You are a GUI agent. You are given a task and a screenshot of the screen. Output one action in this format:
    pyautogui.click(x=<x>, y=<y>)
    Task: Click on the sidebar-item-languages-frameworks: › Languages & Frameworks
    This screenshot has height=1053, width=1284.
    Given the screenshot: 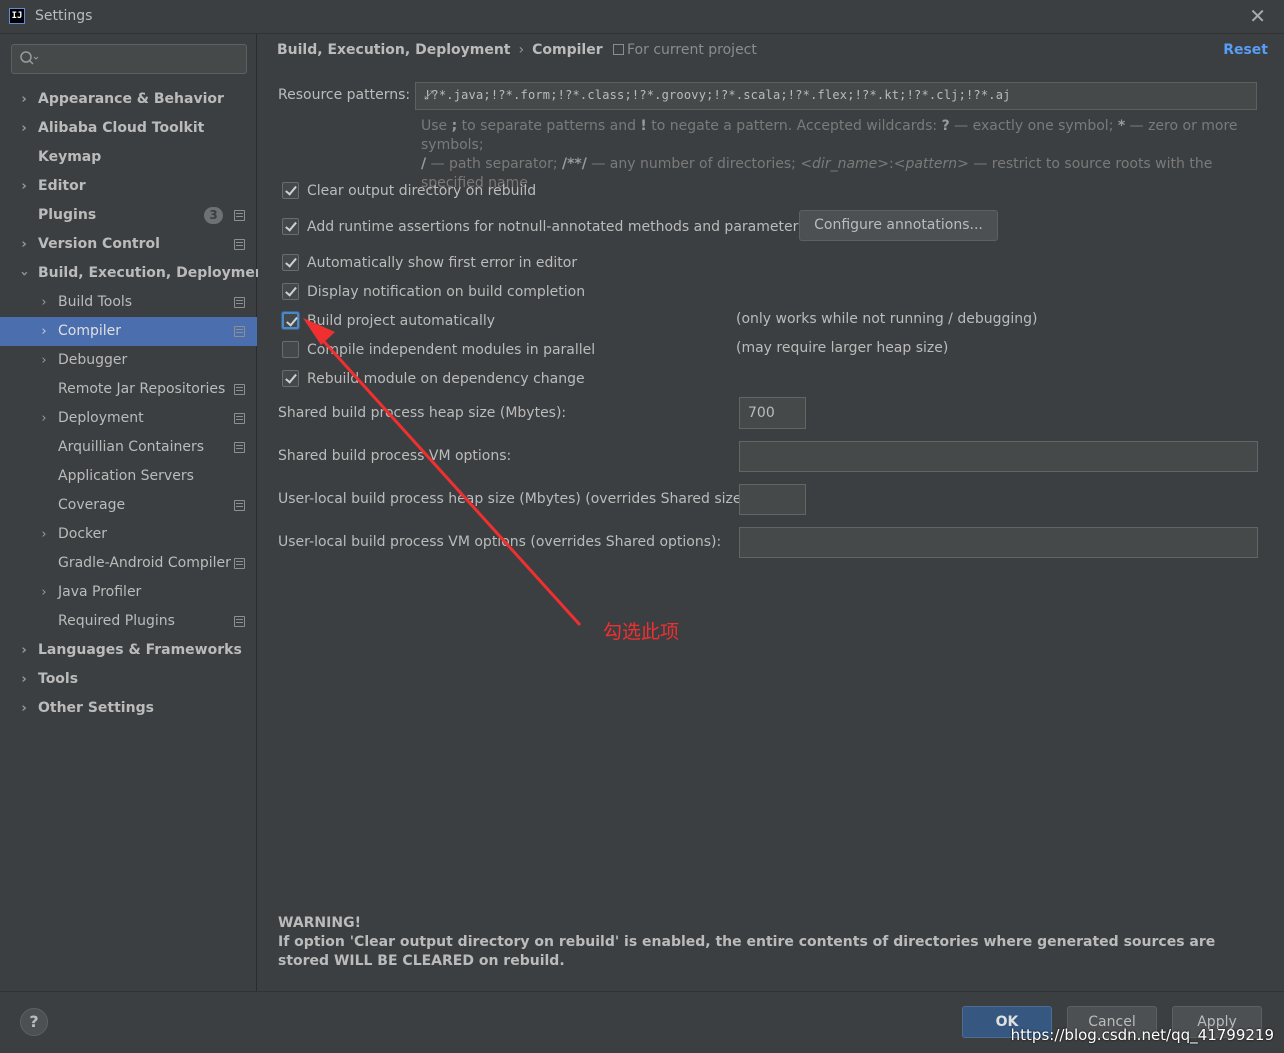 What is the action you would take?
    pyautogui.click(x=128, y=650)
    